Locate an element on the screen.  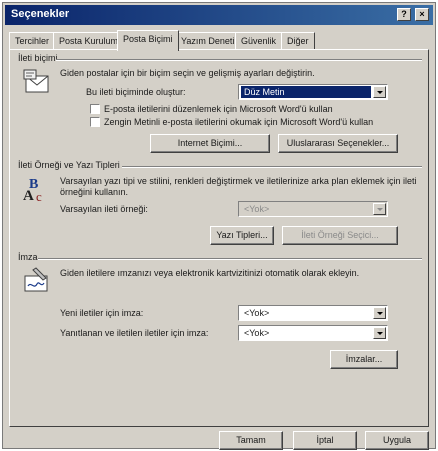
use-word-read-checkbox is located at coordinates (95, 122).